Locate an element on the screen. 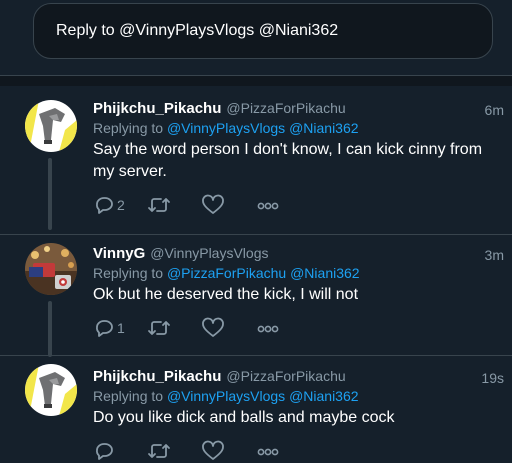 This screenshot has height=463, width=512. reply-button: 1 is located at coordinates (120, 328).